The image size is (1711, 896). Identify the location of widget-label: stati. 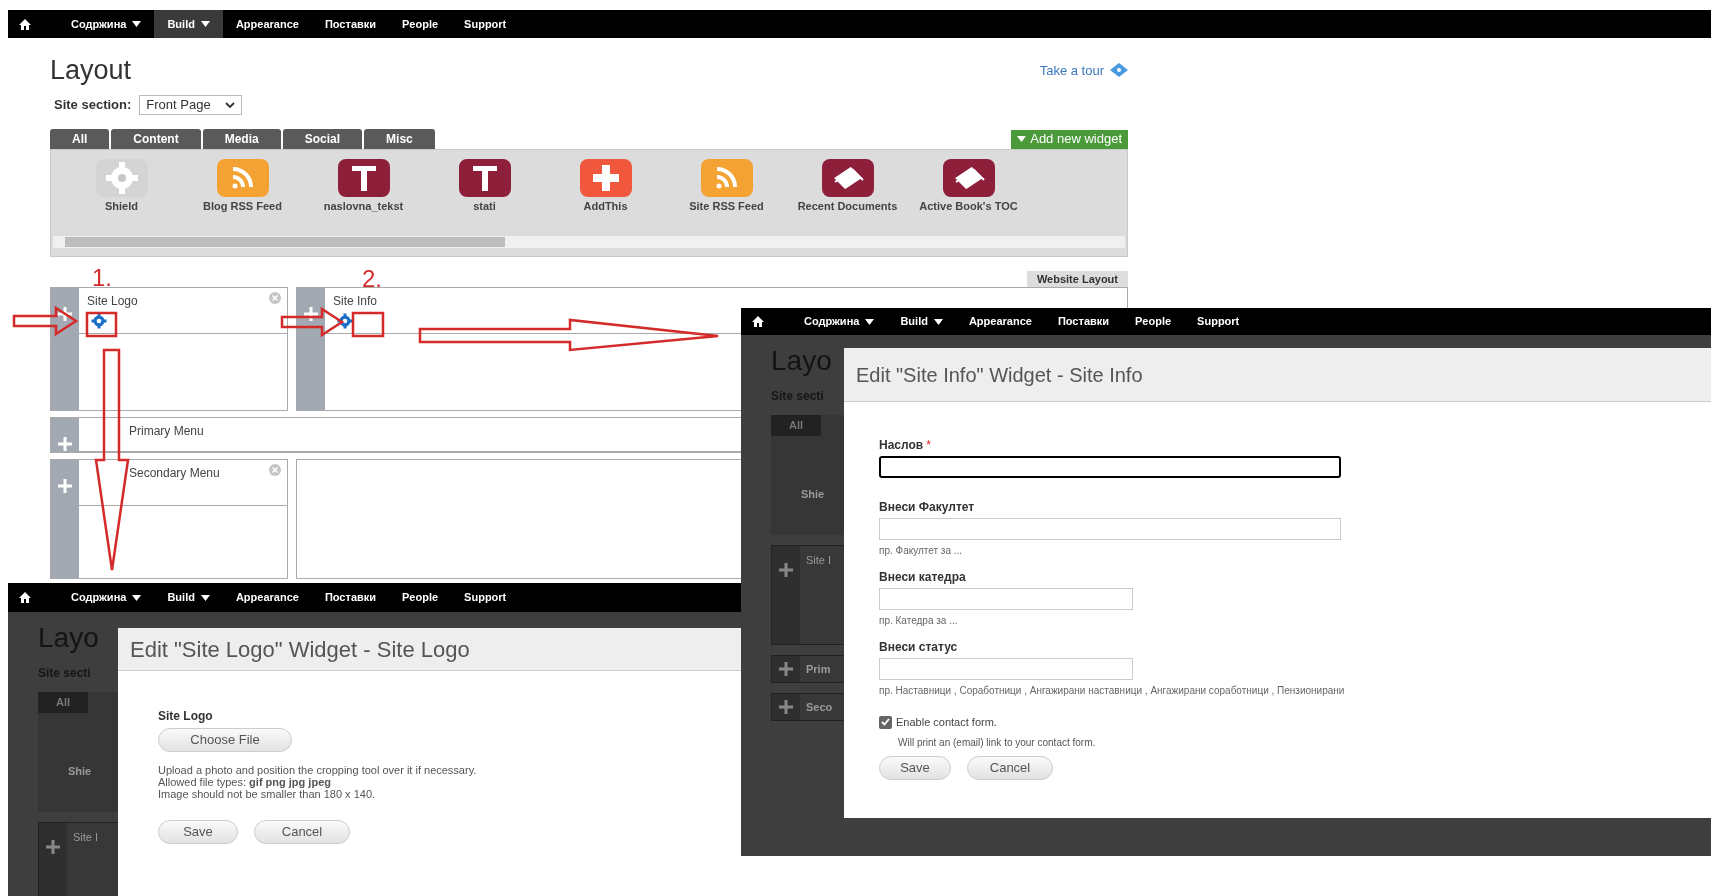
(484, 205).